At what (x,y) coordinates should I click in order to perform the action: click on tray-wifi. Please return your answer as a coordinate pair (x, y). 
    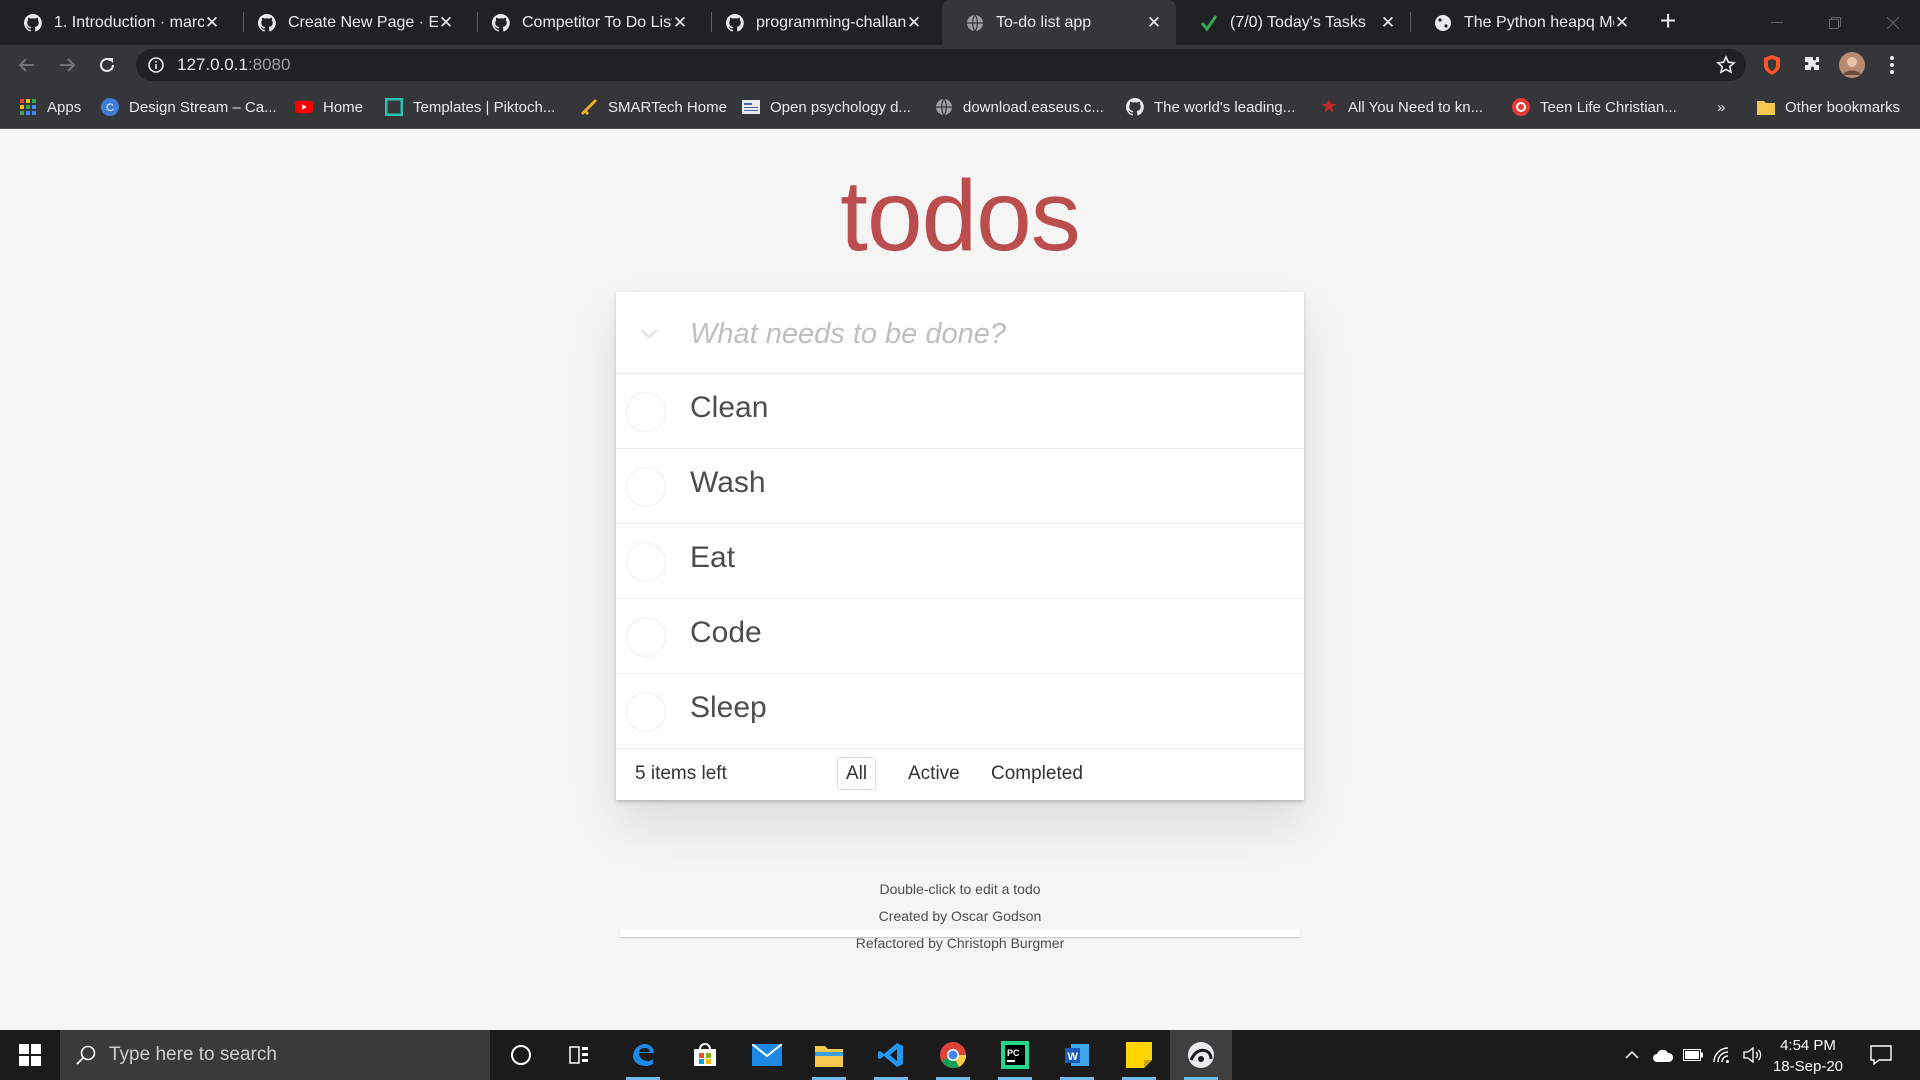
    Looking at the image, I should click on (1723, 1055).